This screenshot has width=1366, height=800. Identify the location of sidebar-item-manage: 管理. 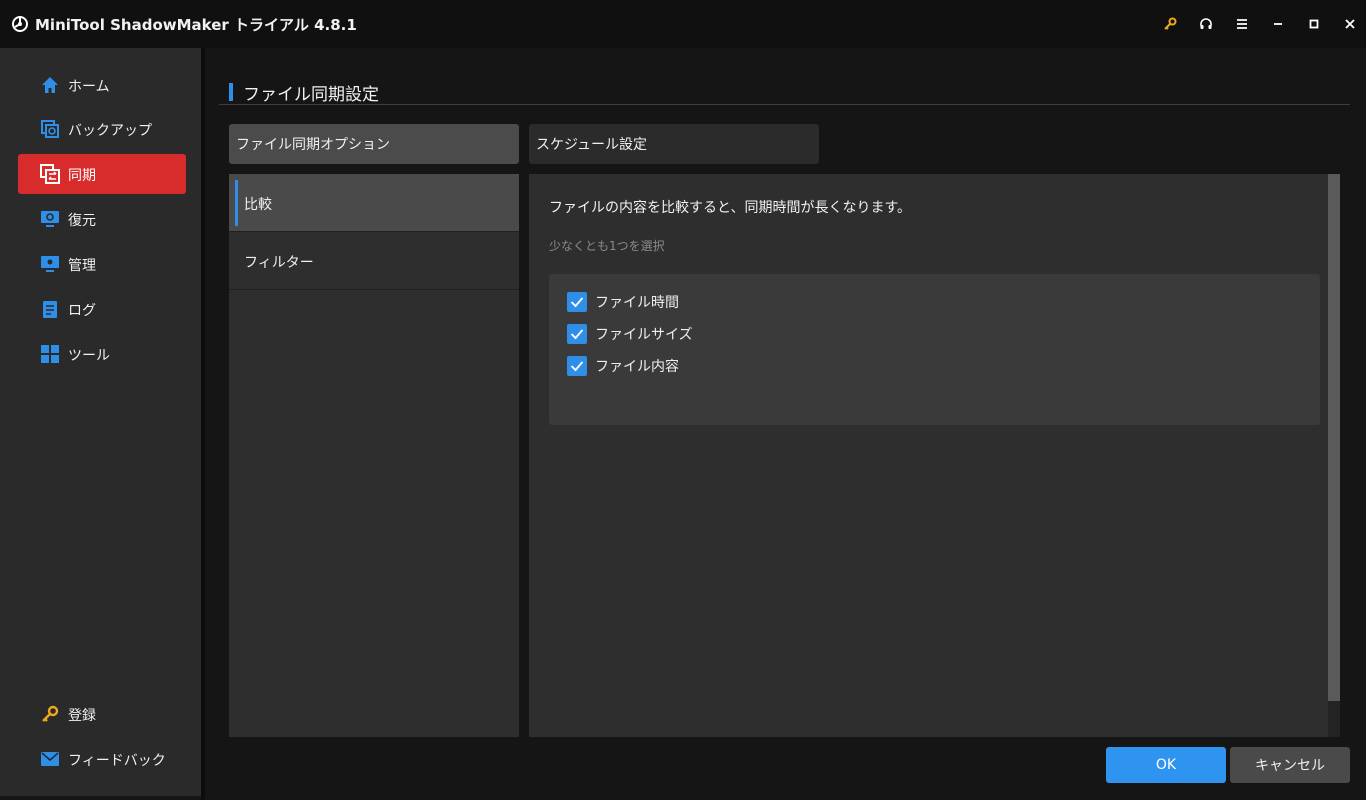
(102, 264).